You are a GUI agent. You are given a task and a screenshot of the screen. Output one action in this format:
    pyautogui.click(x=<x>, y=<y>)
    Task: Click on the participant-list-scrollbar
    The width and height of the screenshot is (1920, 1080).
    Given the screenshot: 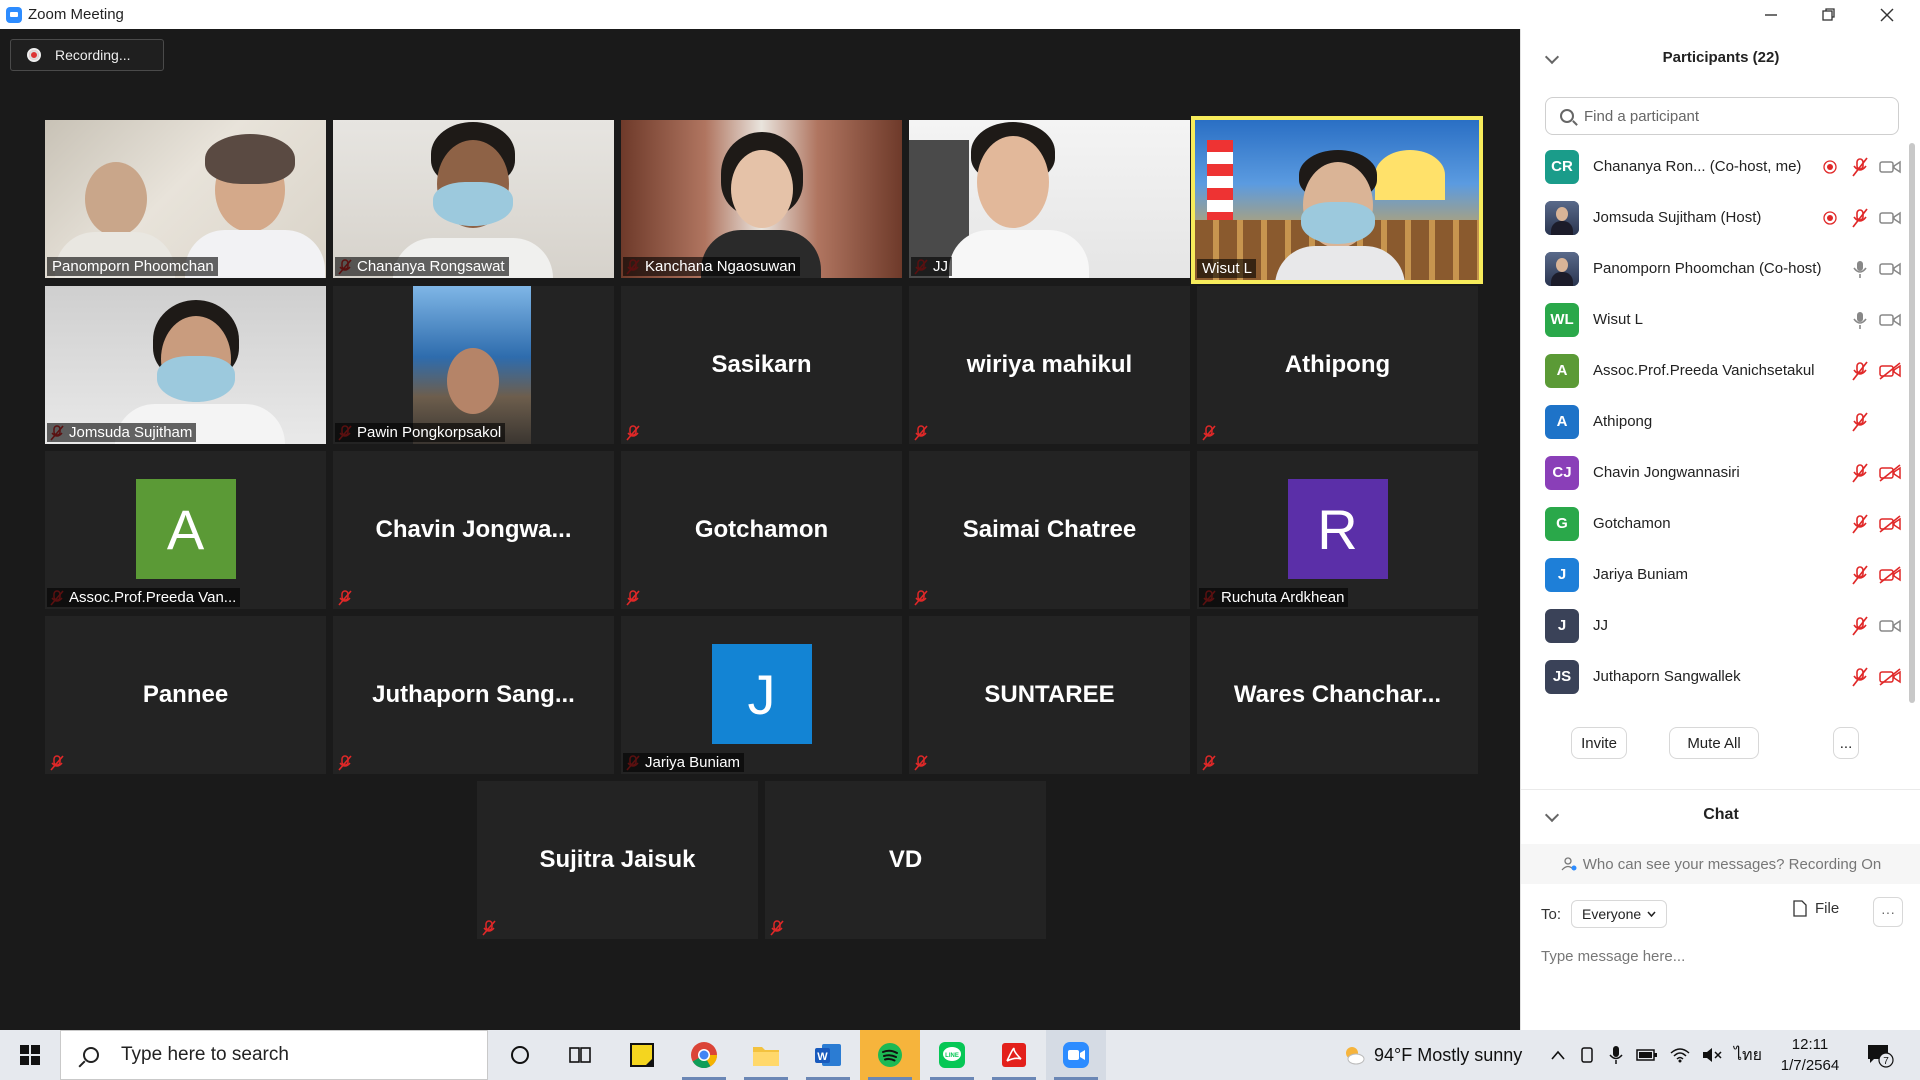 What is the action you would take?
    pyautogui.click(x=1912, y=423)
    